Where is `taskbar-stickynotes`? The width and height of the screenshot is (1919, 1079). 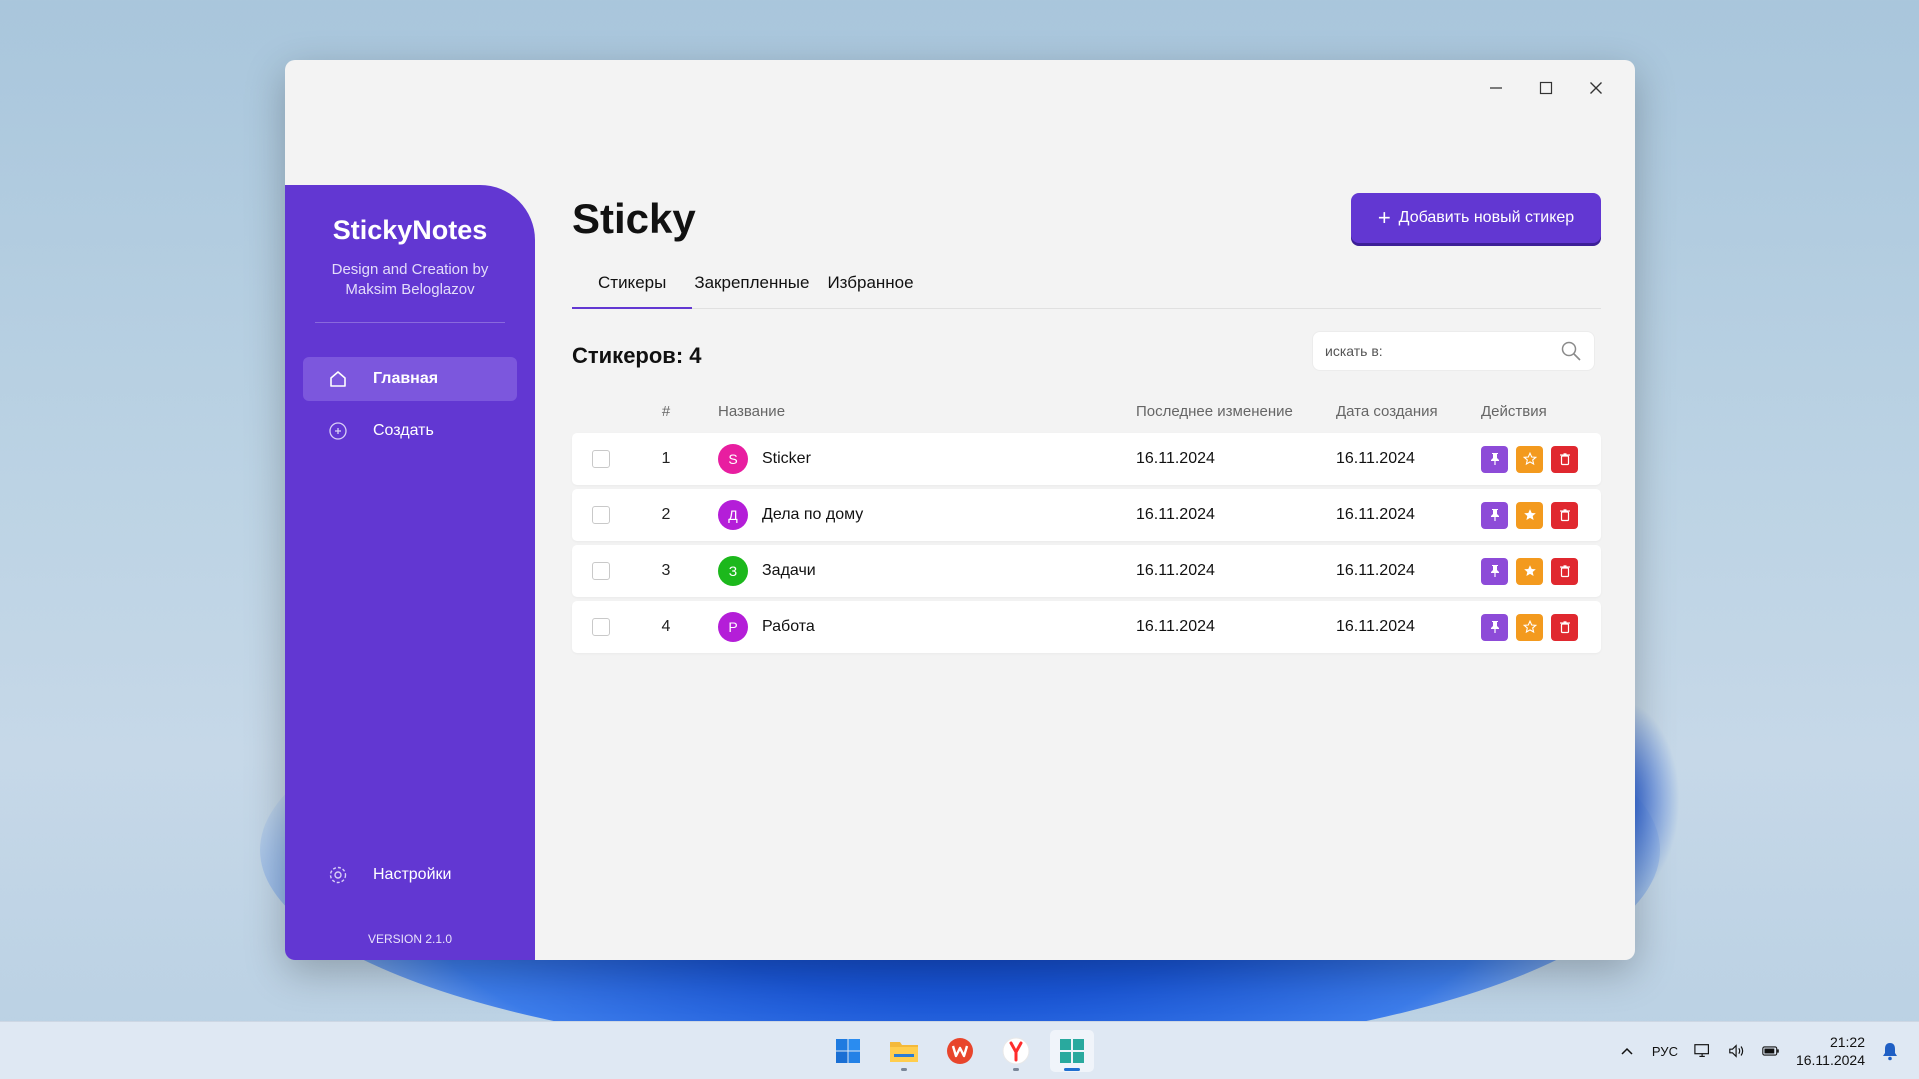 taskbar-stickynotes is located at coordinates (1072, 1051).